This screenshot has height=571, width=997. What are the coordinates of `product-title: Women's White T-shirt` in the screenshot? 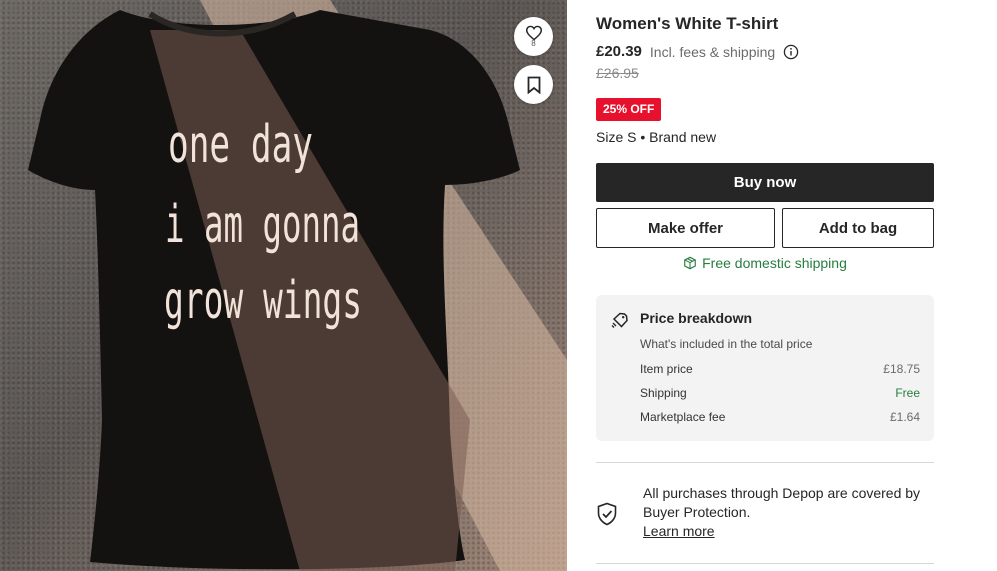 It's located at (687, 23).